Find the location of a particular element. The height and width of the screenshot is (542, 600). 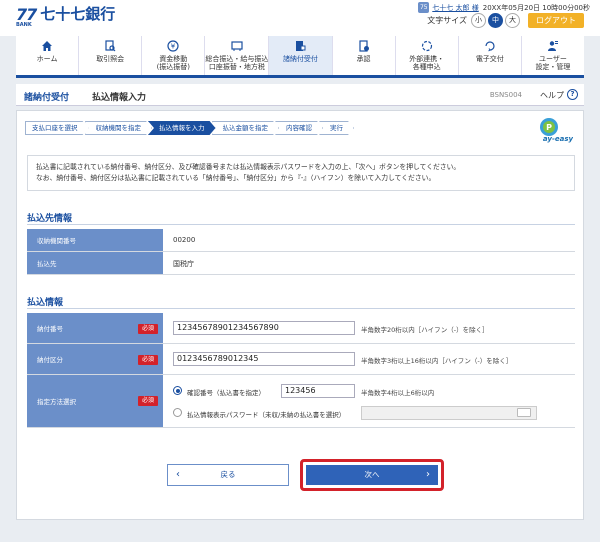

back-button: ‹ 戻る is located at coordinates (228, 475).